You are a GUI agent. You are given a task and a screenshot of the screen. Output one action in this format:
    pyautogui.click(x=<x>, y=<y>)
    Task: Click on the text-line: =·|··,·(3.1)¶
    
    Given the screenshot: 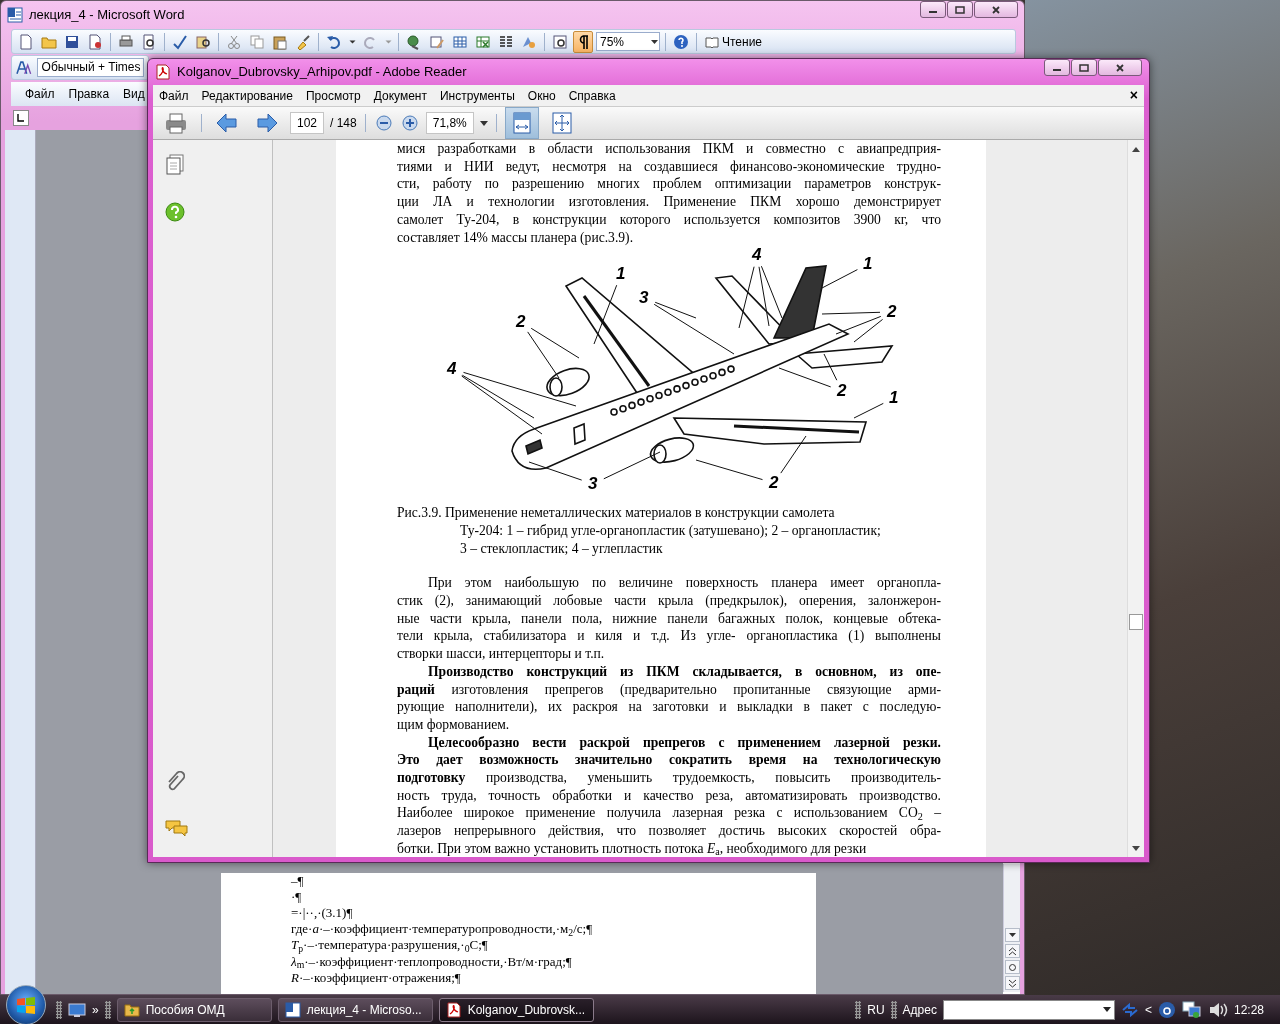 What is the action you would take?
    pyautogui.click(x=322, y=913)
    